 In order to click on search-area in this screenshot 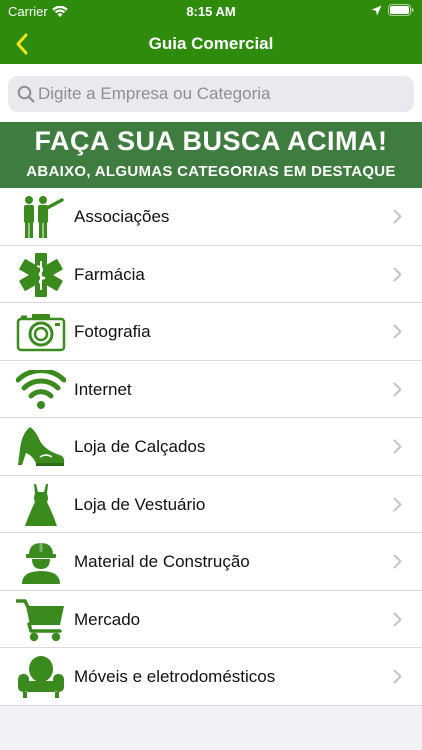, I will do `click(211, 93)`.